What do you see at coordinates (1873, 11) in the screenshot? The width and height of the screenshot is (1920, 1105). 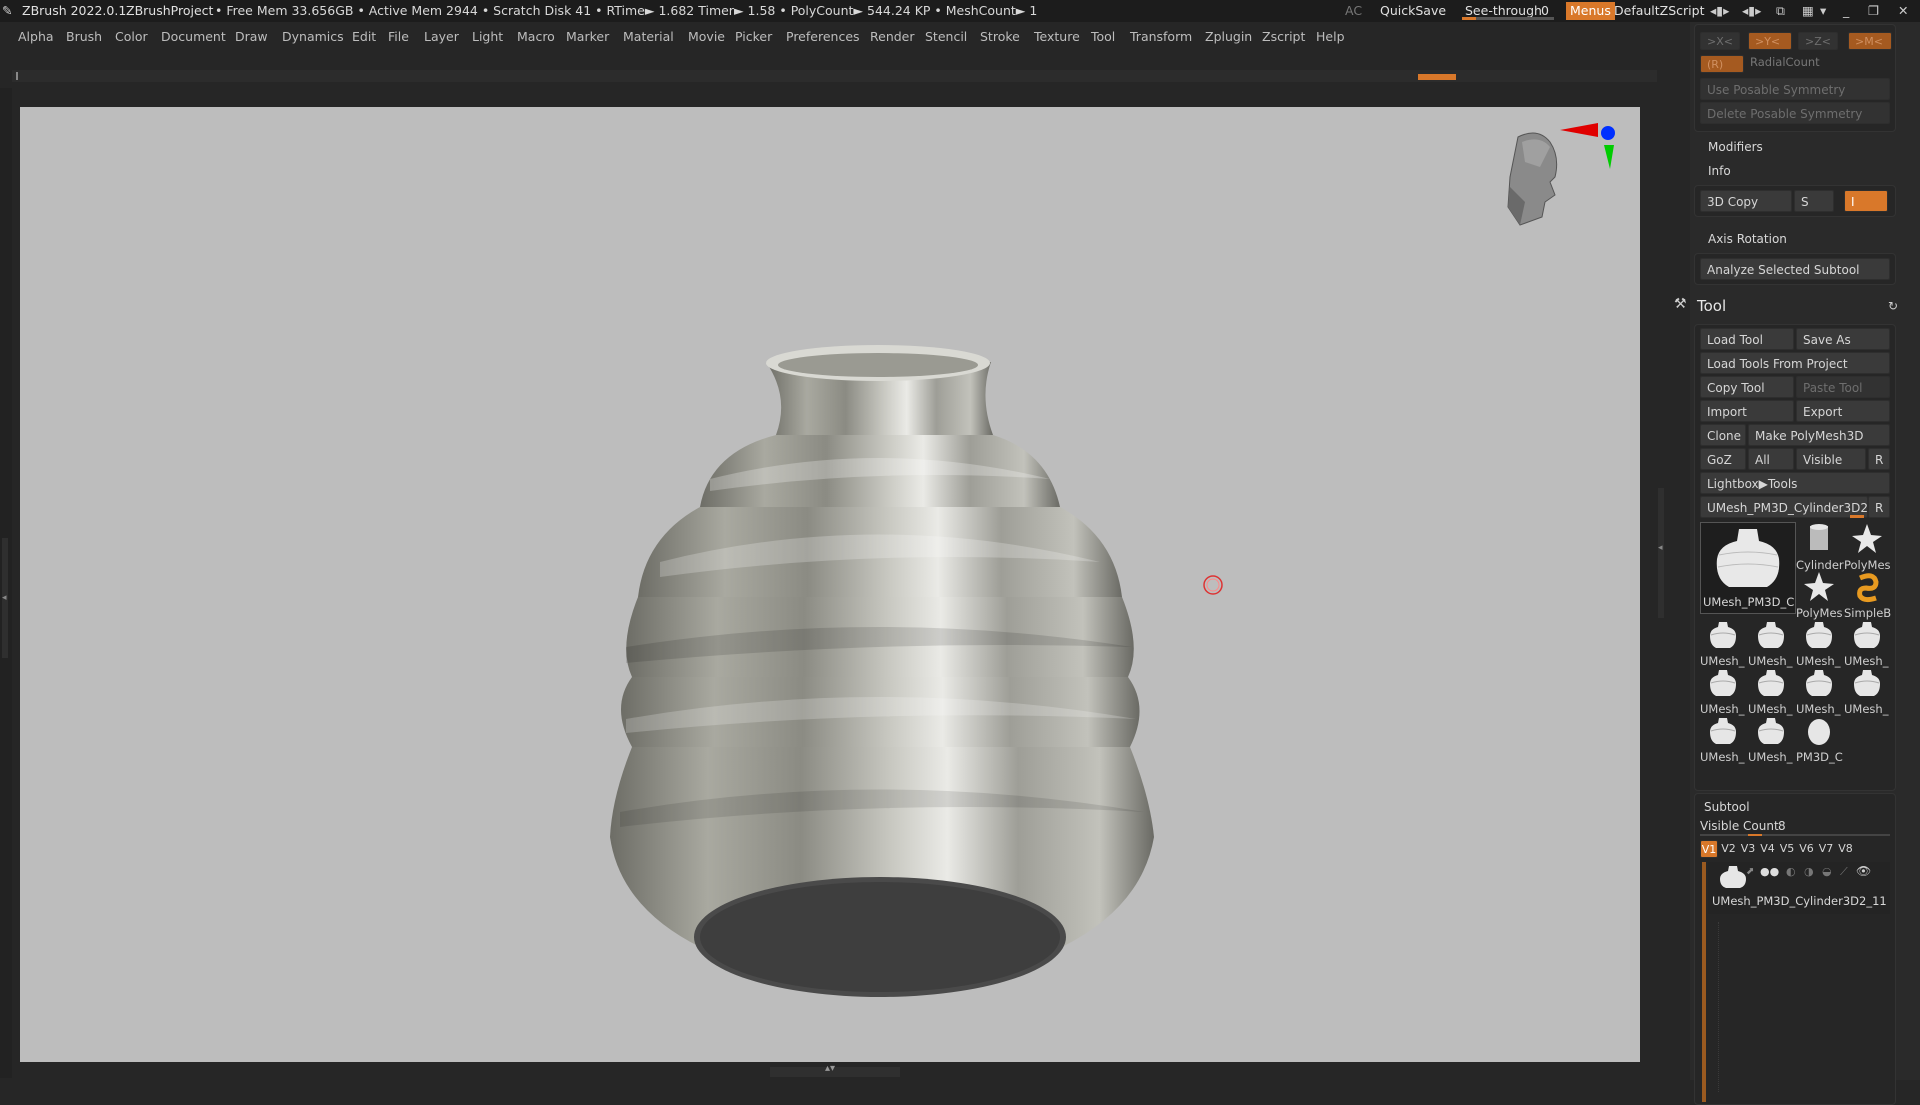 I see `maximize-icon: ❐` at bounding box center [1873, 11].